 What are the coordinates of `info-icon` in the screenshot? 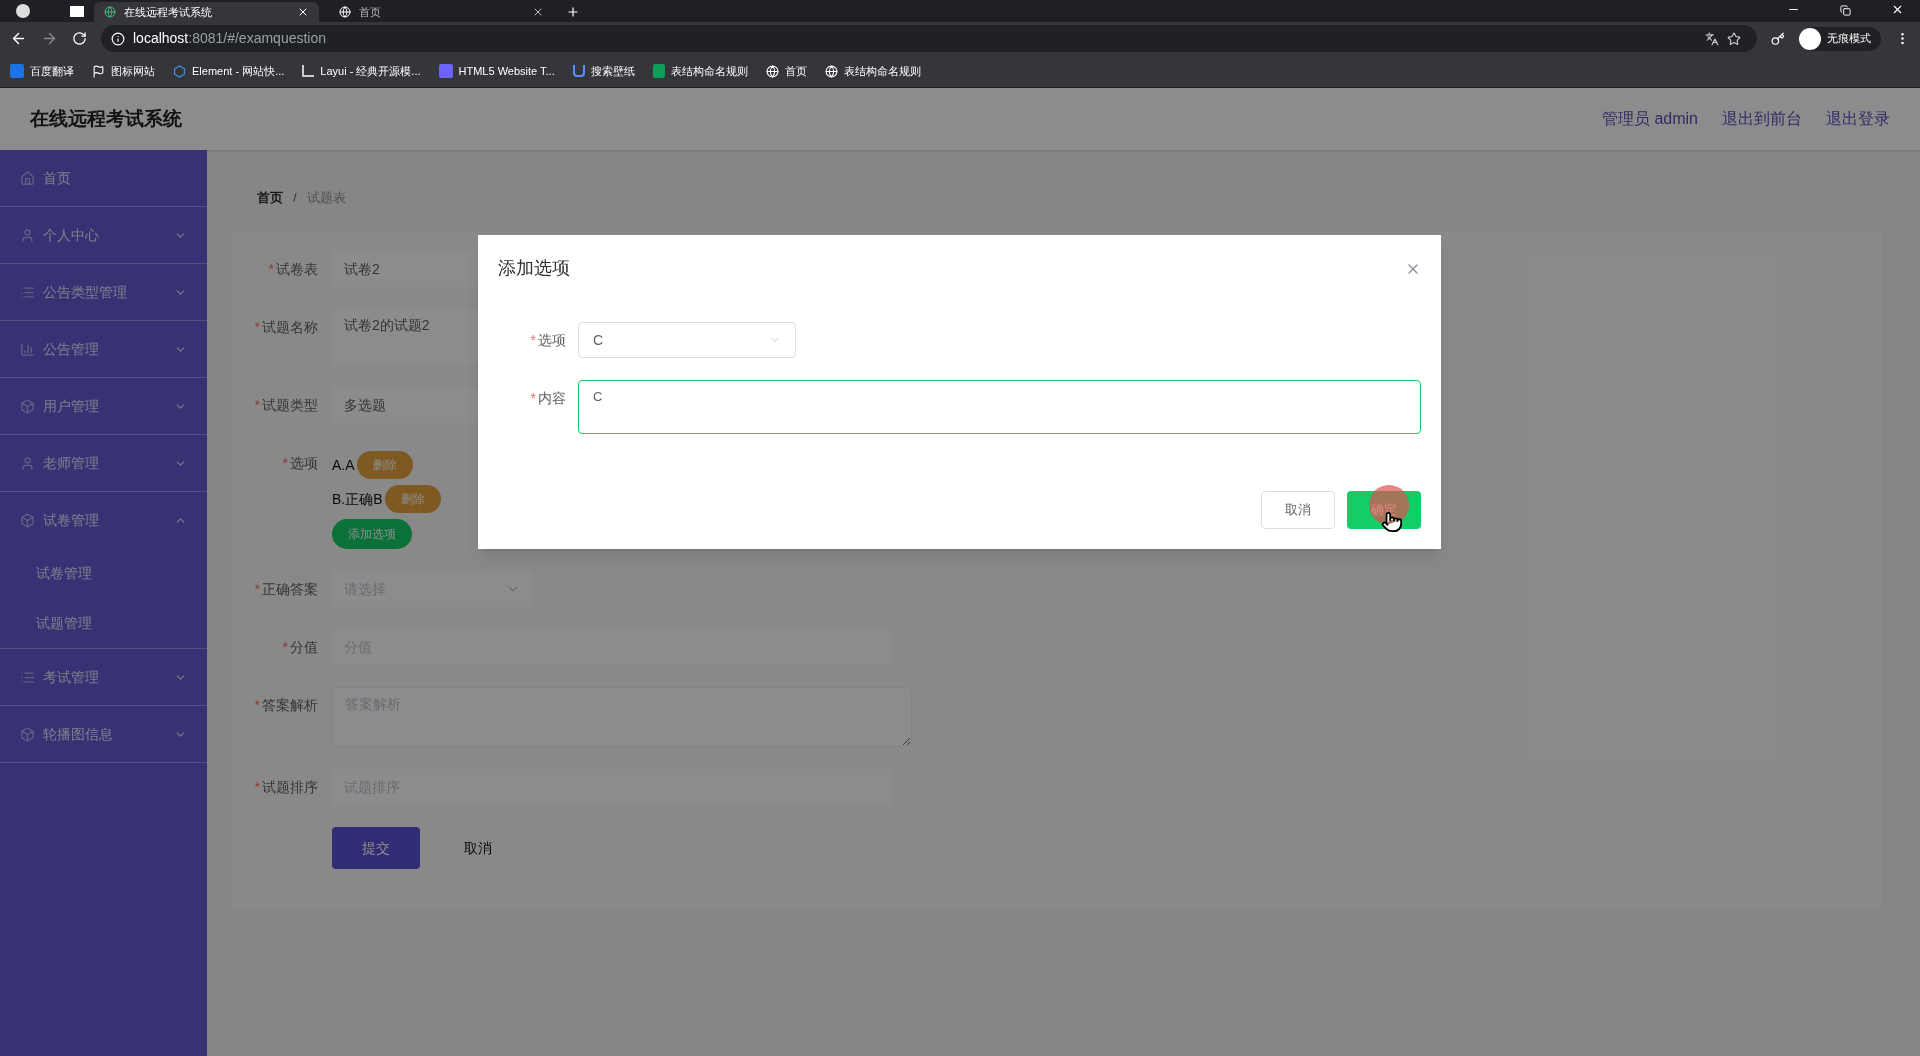 It's located at (118, 38).